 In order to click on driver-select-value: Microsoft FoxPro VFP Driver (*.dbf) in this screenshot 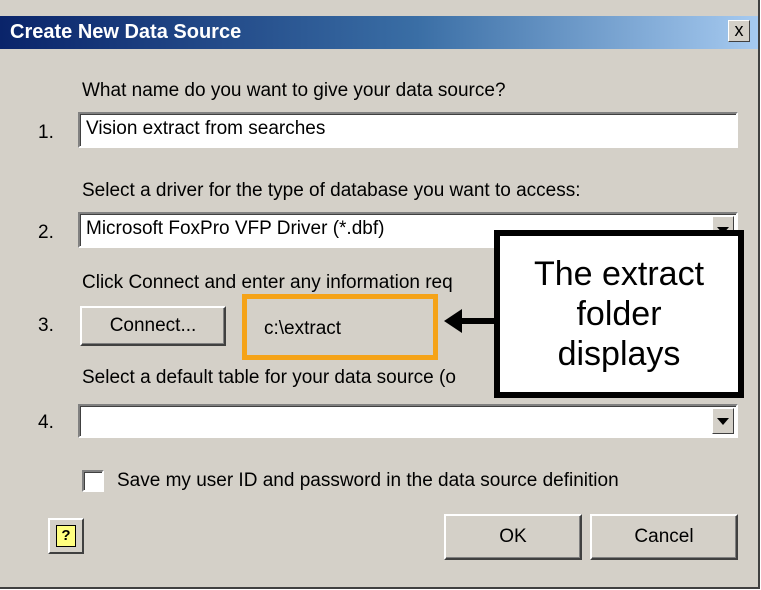, I will do `click(235, 228)`.